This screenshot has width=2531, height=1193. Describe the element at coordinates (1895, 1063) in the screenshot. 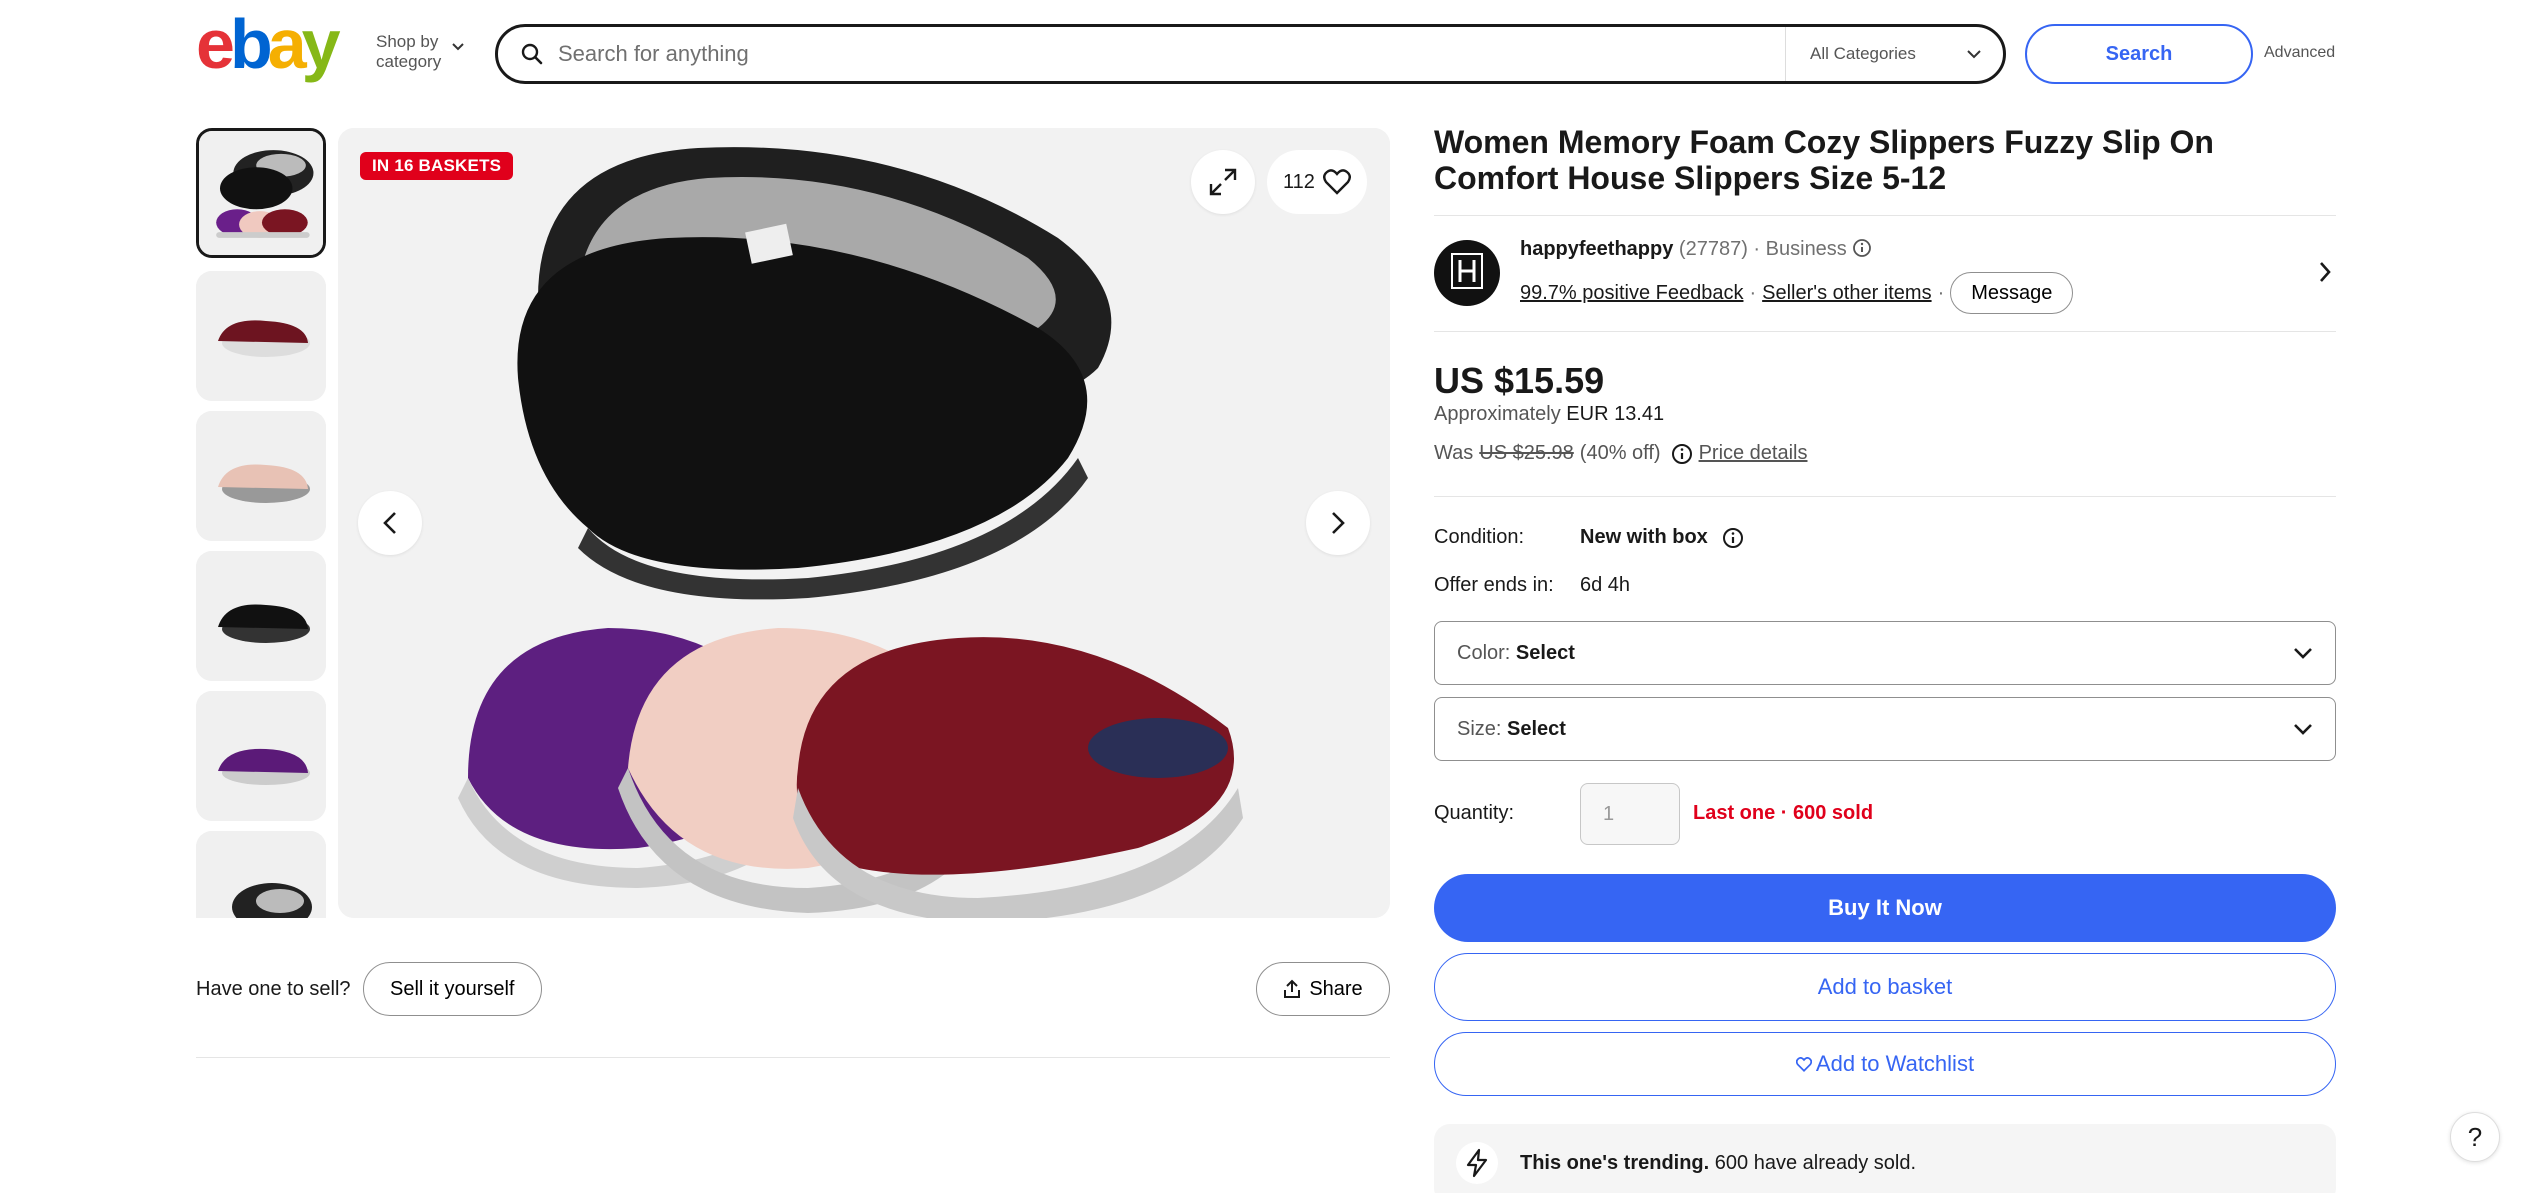

I see `add-to-watchlist-label: Add to Watchlist` at that location.